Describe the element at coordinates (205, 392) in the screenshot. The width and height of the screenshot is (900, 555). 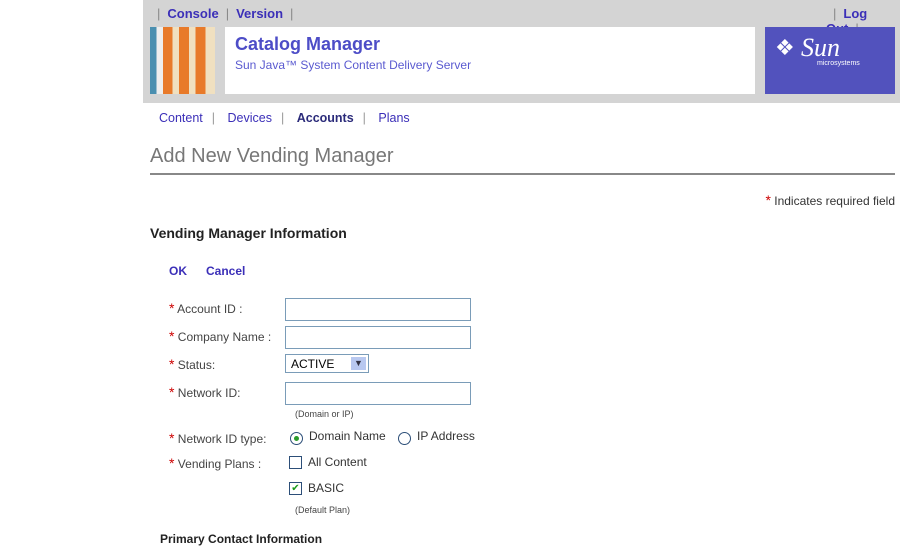
I see `network-id-label: * Network ID:` at that location.